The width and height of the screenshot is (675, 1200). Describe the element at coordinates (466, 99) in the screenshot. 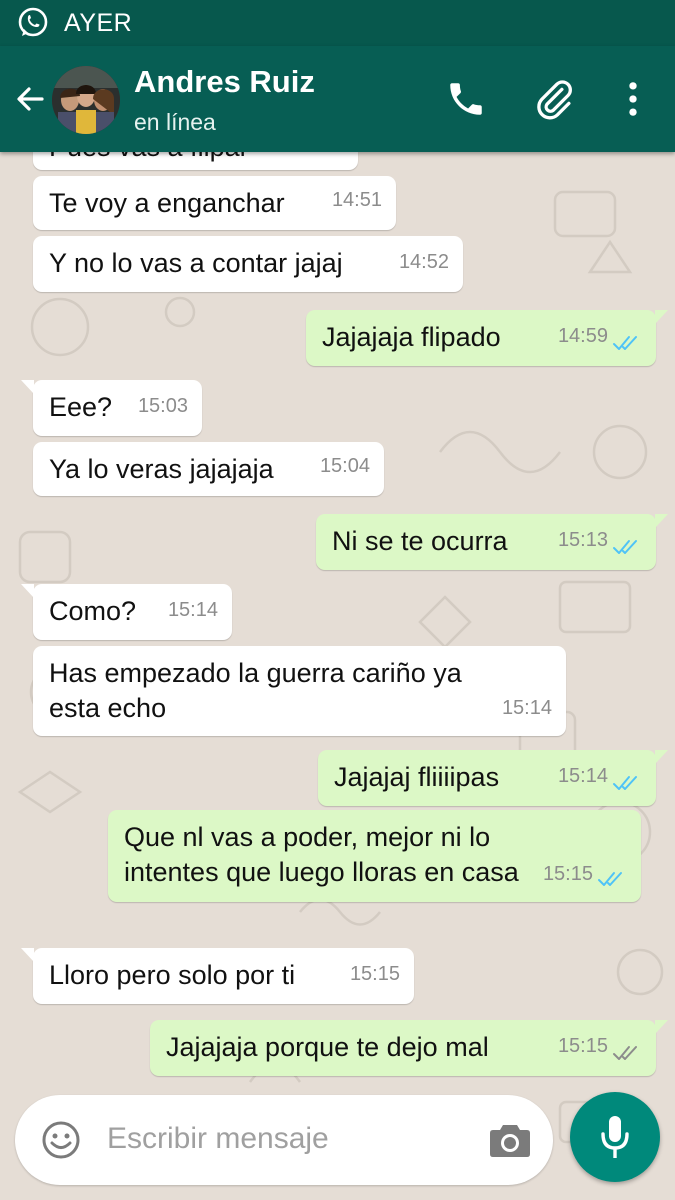

I see `phone-icon` at that location.